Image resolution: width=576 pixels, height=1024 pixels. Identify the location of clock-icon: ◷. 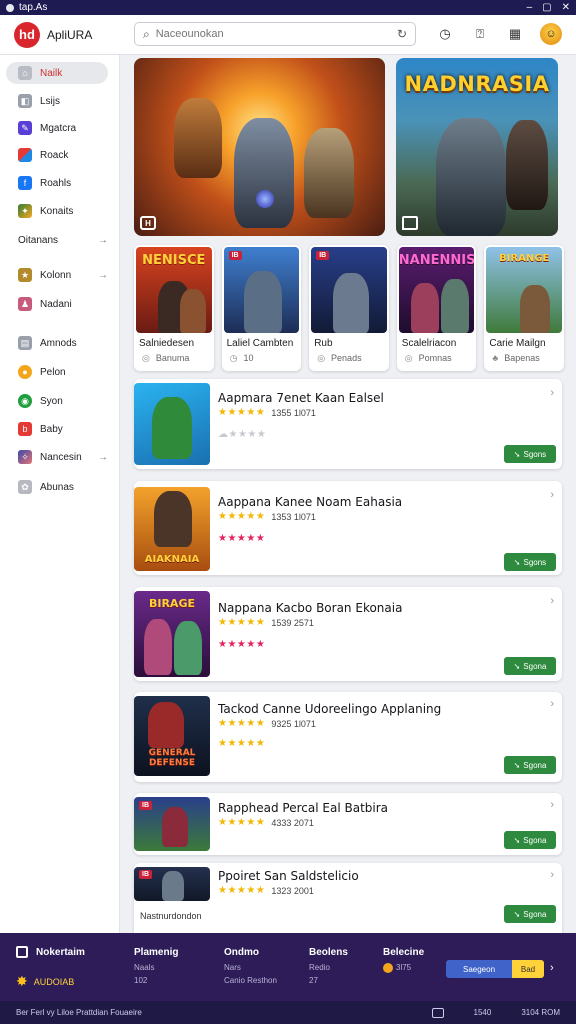
(233, 358).